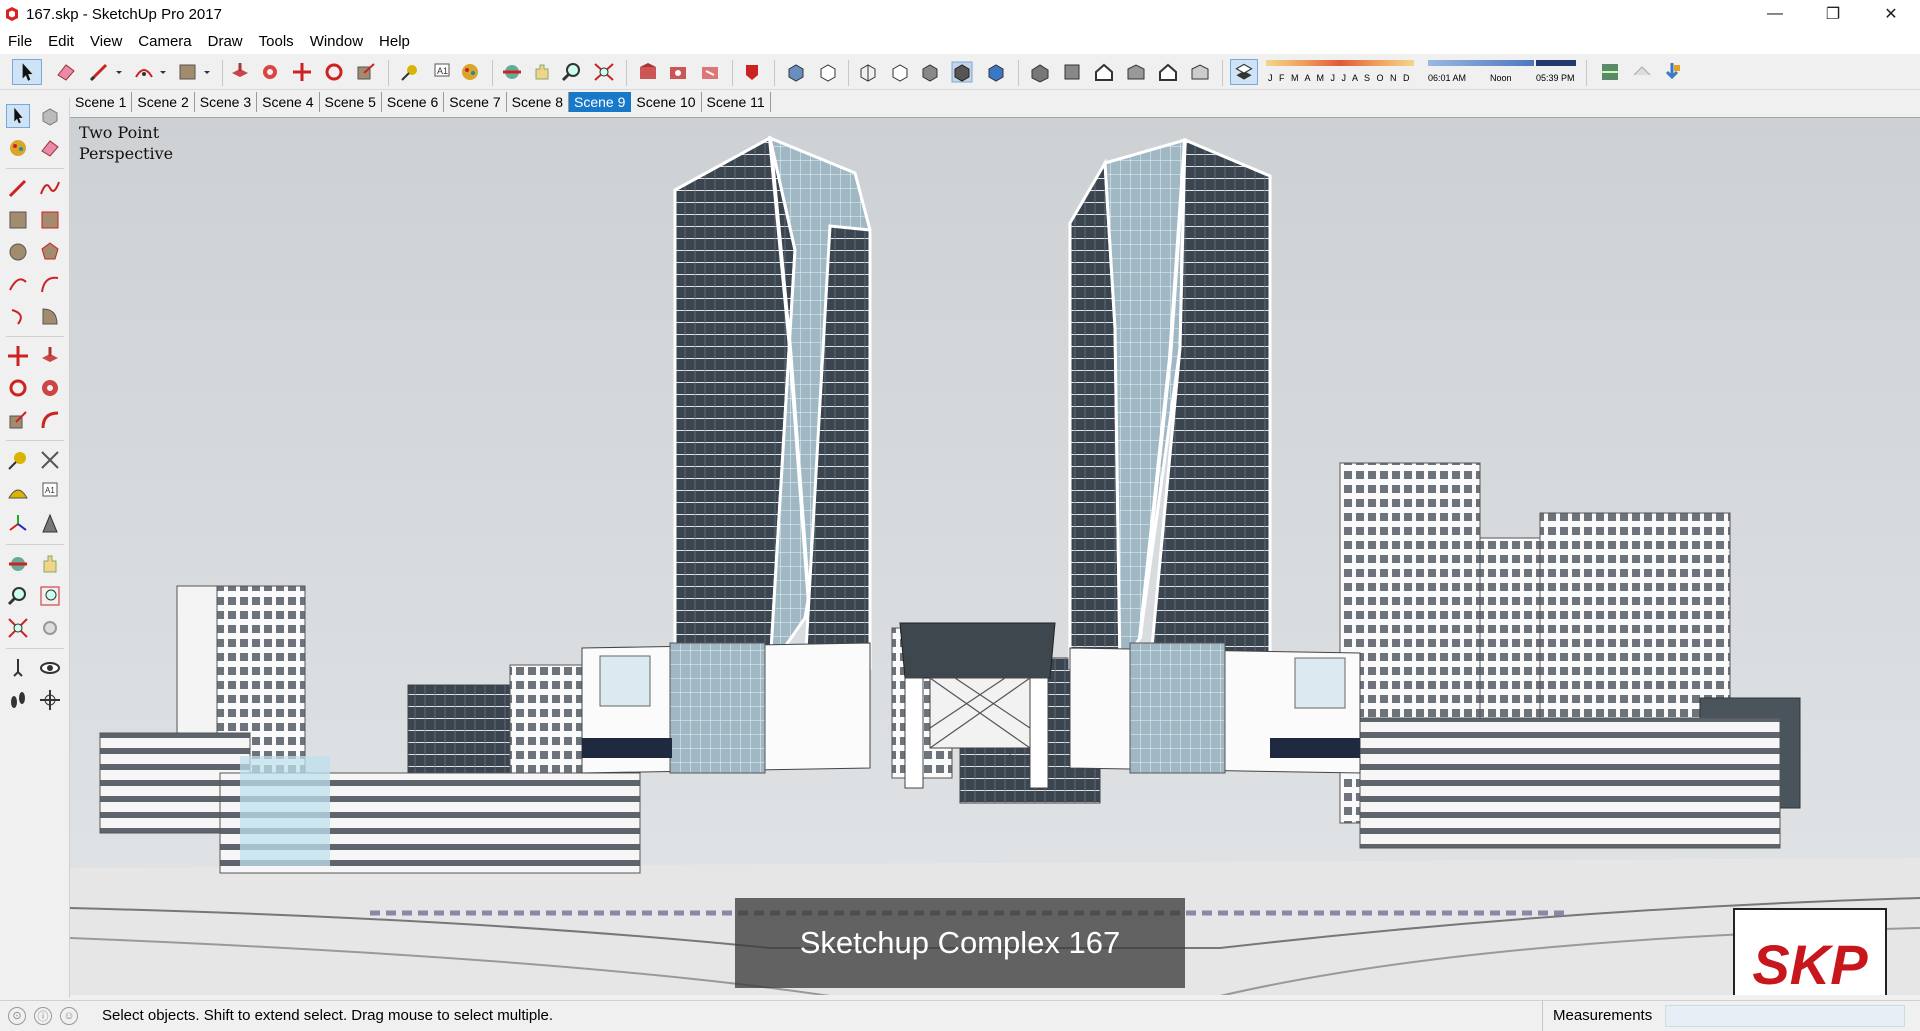  What do you see at coordinates (50, 388) in the screenshot?
I see `follow-me-icon` at bounding box center [50, 388].